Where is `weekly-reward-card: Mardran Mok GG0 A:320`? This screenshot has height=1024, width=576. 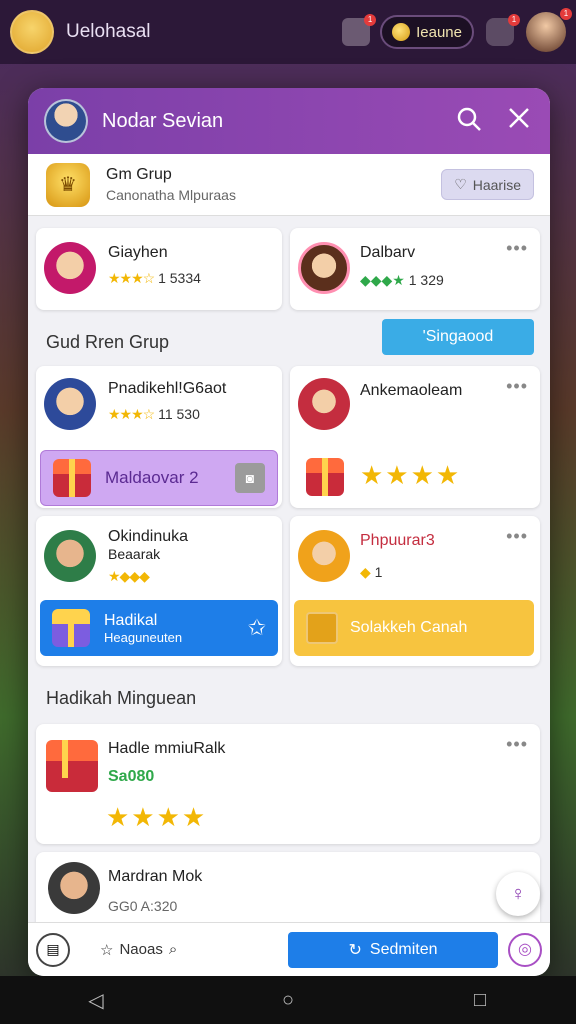 weekly-reward-card: Mardran Mok GG0 A:320 is located at coordinates (288, 892).